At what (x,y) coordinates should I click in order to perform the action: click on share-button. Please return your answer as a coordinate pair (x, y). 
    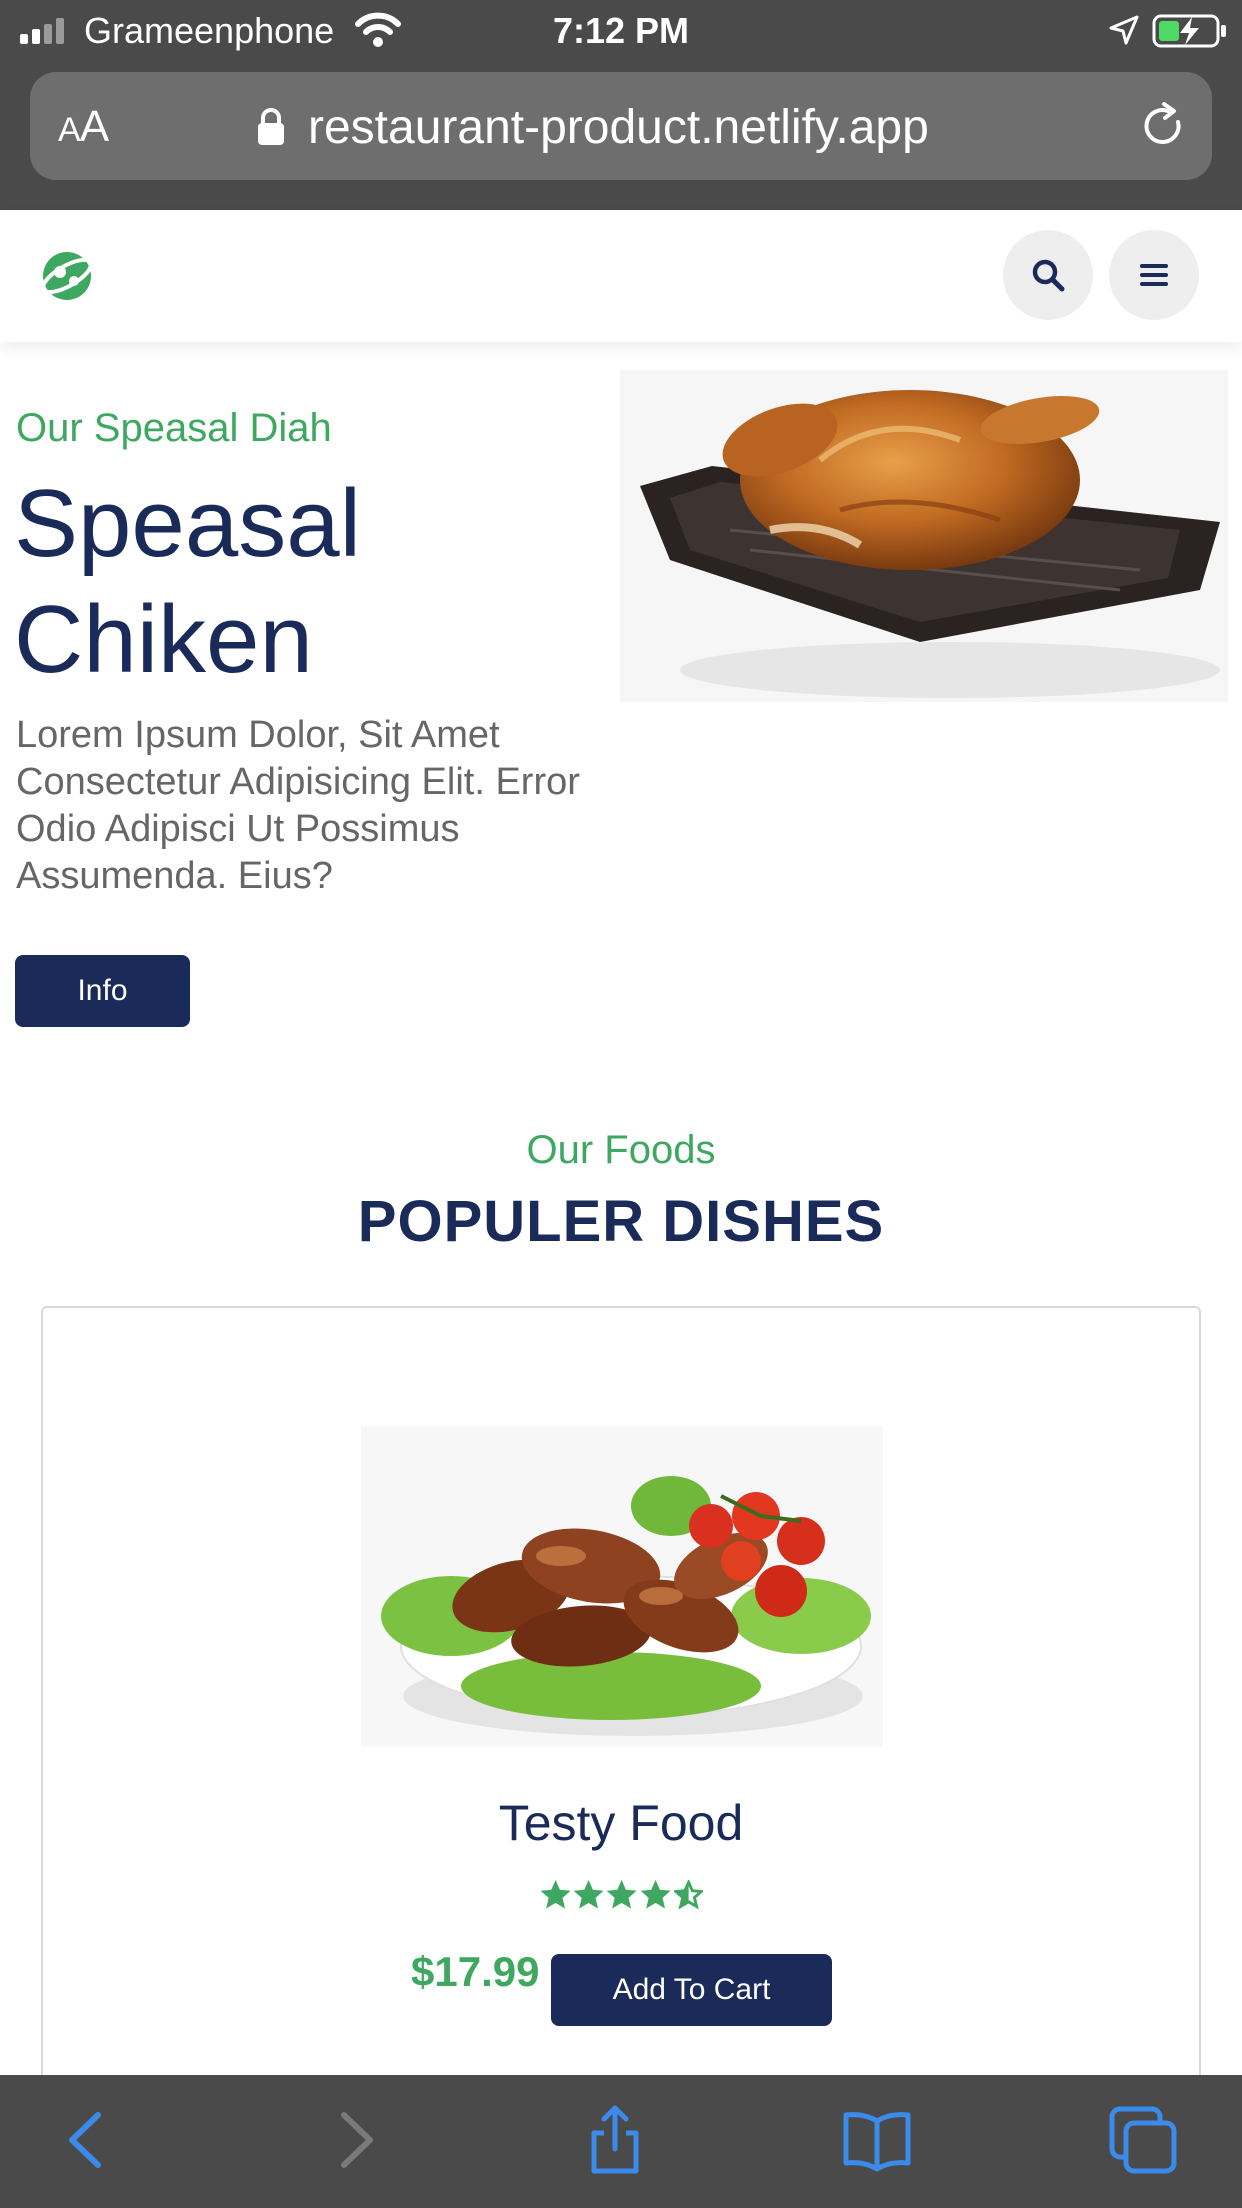
    Looking at the image, I should click on (615, 2140).